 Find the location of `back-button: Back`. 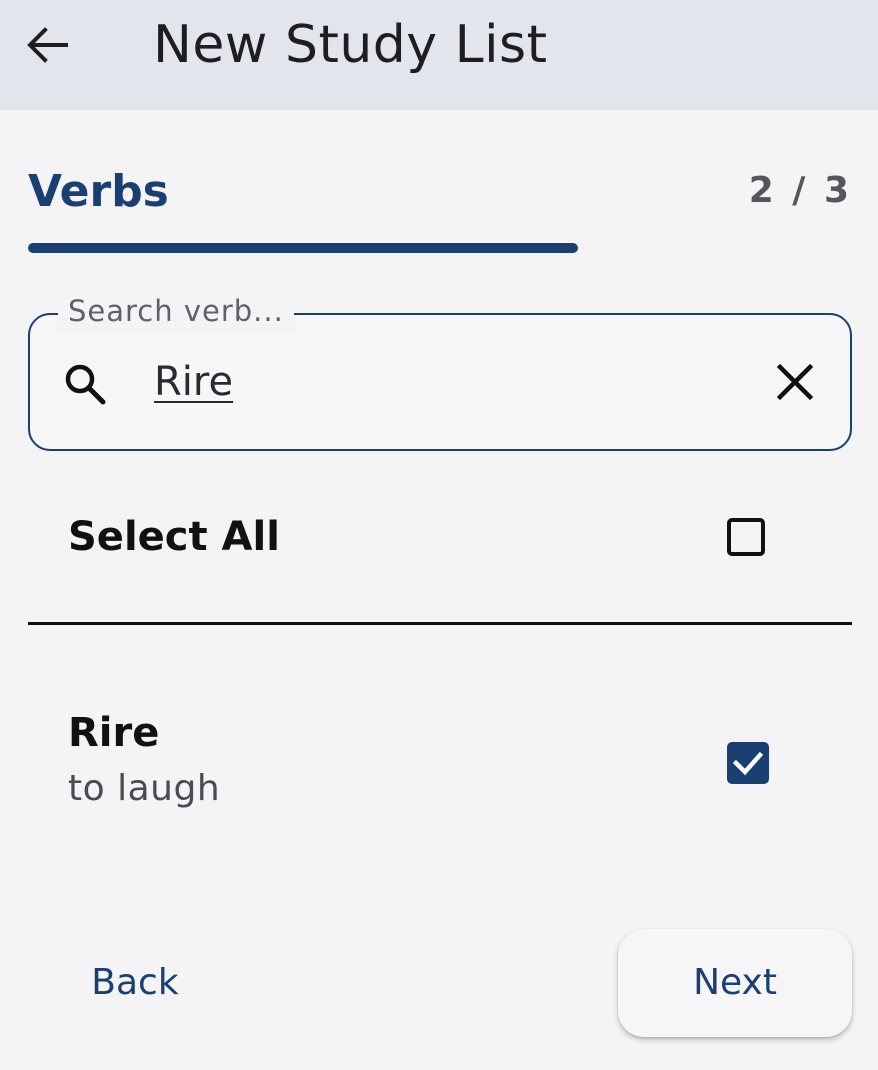

back-button: Back is located at coordinates (135, 983).